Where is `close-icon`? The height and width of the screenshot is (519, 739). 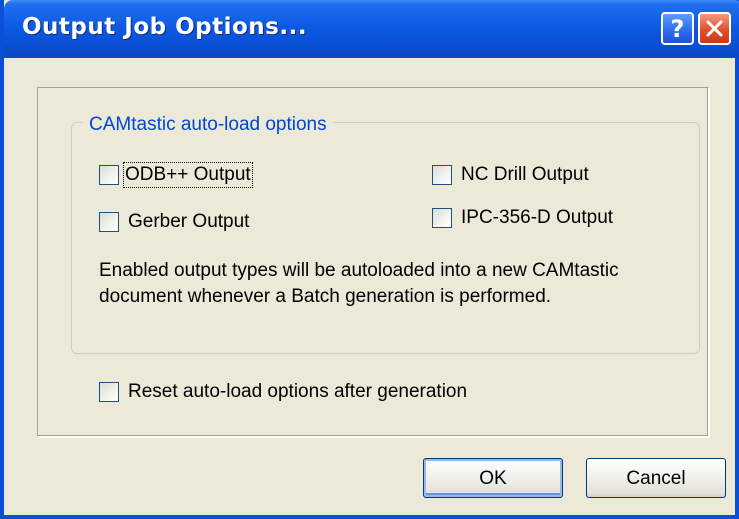
close-icon is located at coordinates (714, 28).